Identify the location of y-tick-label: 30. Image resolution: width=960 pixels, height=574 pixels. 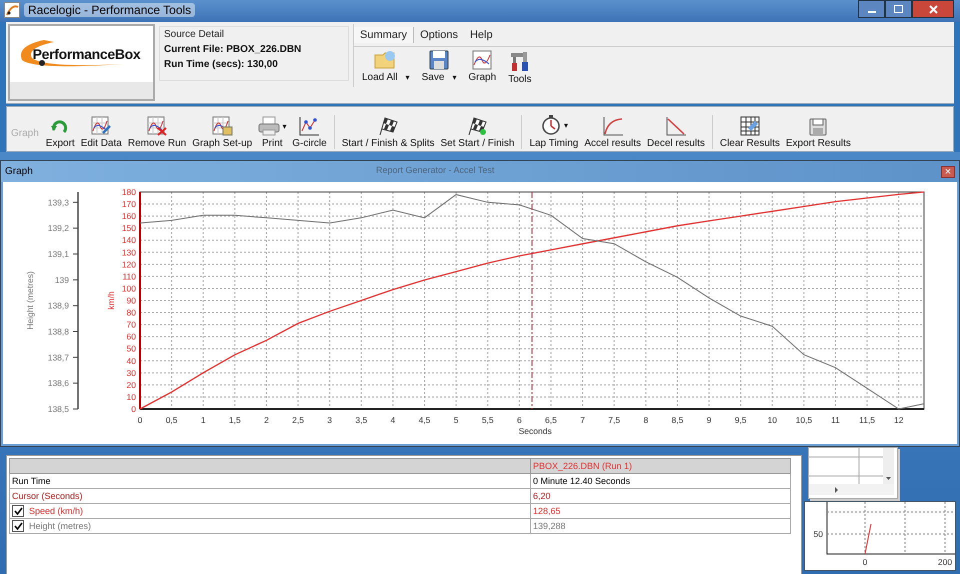
(131, 373).